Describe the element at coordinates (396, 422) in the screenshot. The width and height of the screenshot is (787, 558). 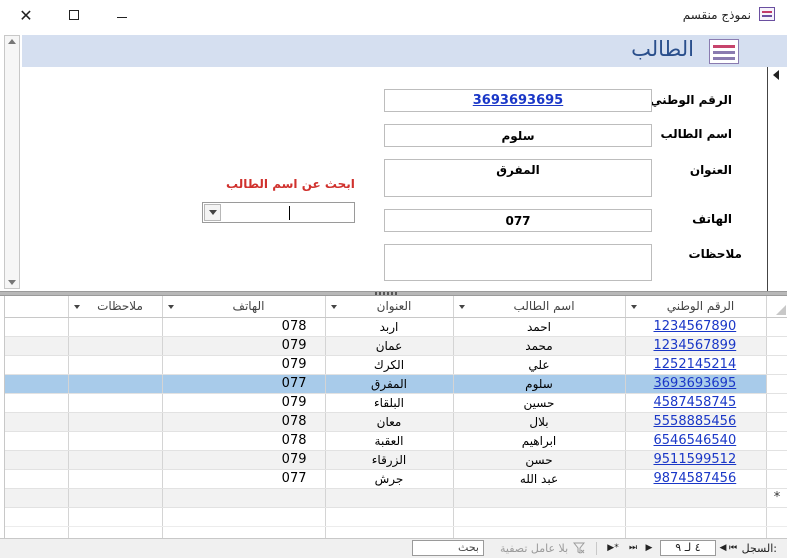
I see `table-row: 078 معان بلال 5558885456` at that location.